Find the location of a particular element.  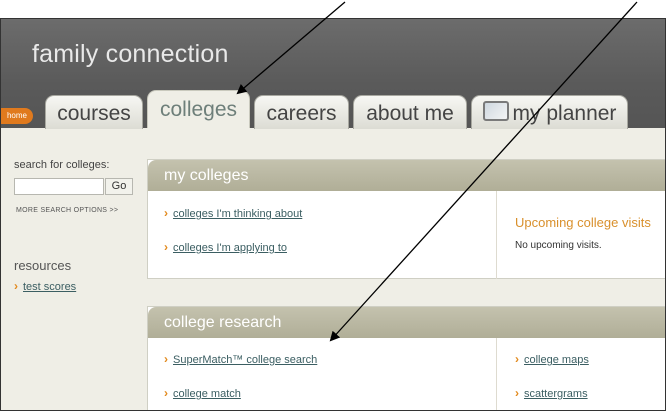

colleges-thinking-about-link: colleges I'm thinking about is located at coordinates (237, 214).